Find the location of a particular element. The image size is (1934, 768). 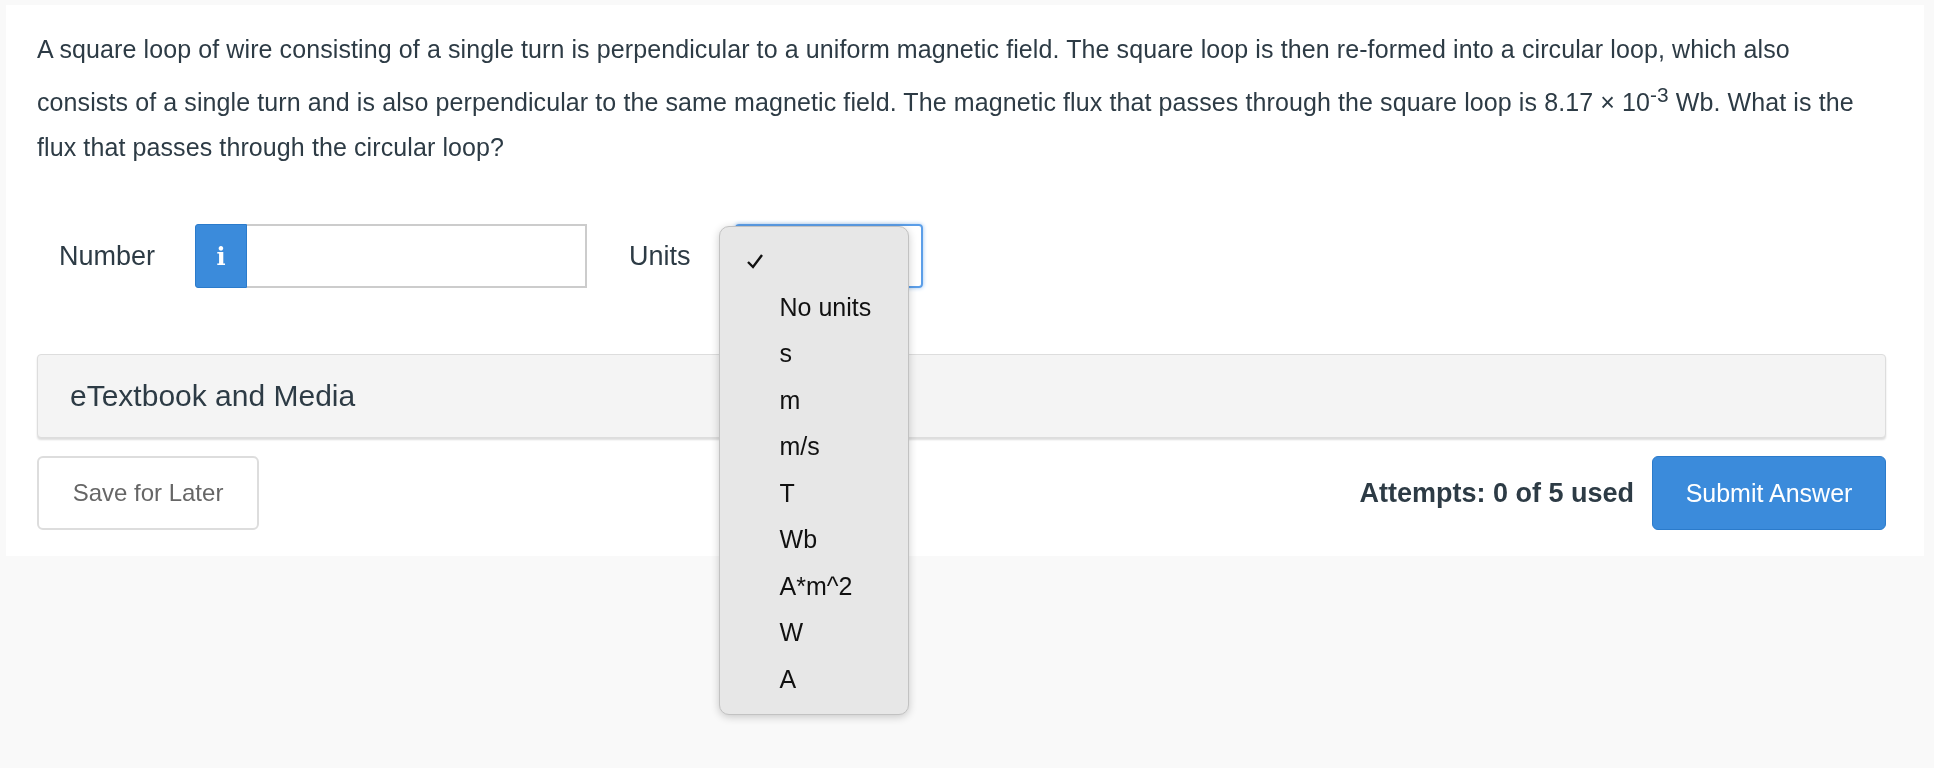

menu-option: A is located at coordinates (813, 679).